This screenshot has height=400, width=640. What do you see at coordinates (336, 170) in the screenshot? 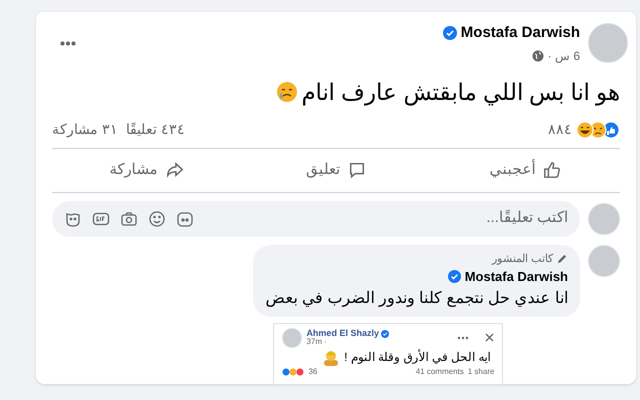
I see `comment-button: تعليق` at bounding box center [336, 170].